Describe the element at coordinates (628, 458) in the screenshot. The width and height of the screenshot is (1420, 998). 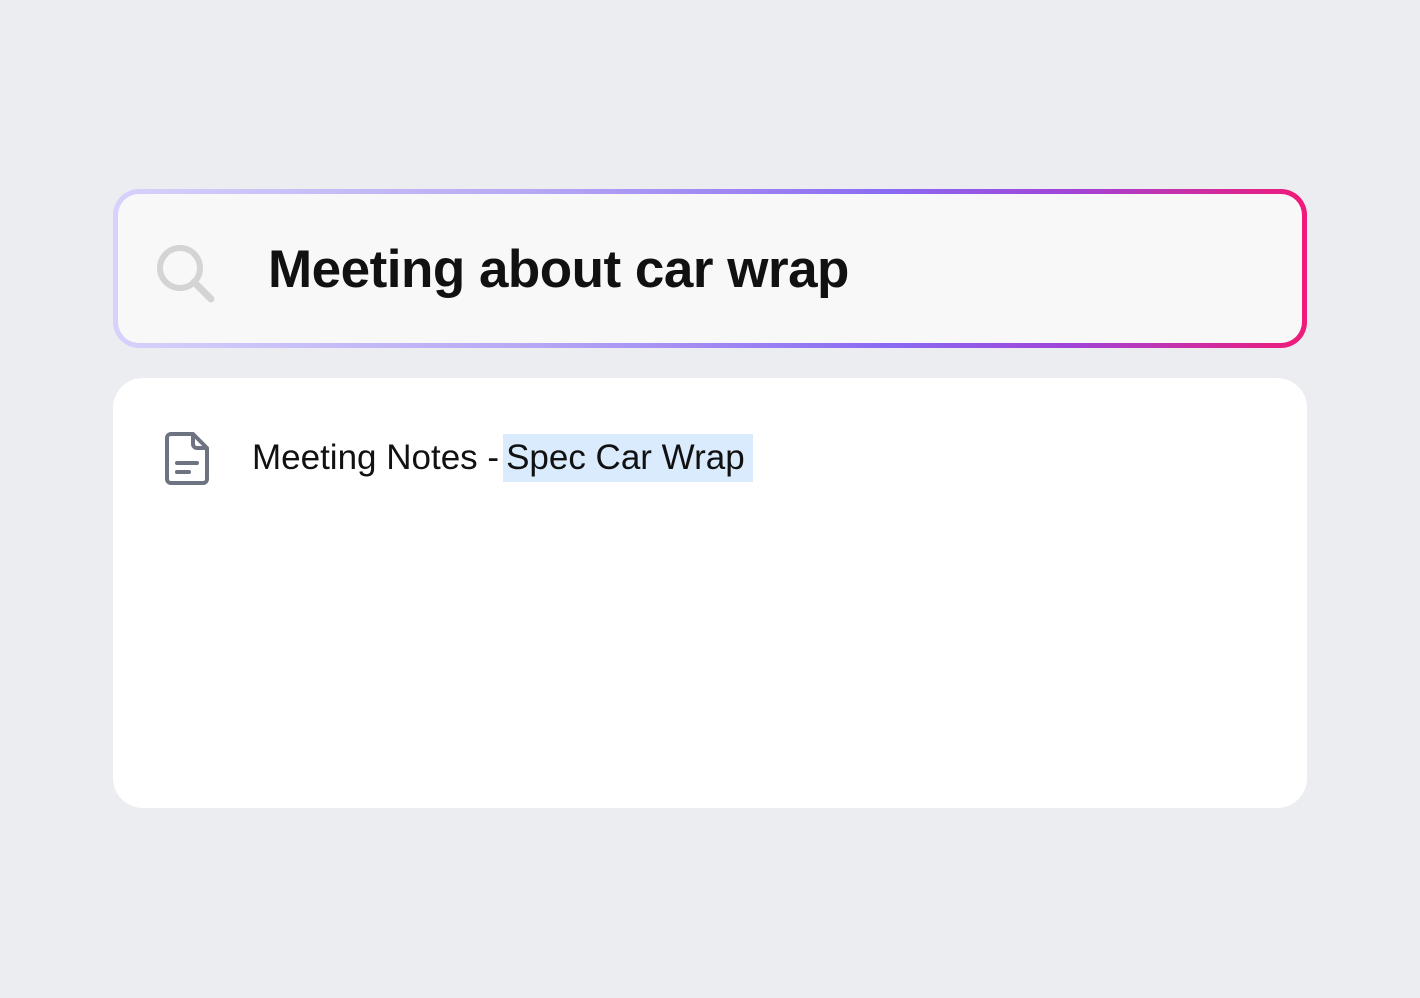
I see `result-title-highlight: Spec Car Wrap` at that location.